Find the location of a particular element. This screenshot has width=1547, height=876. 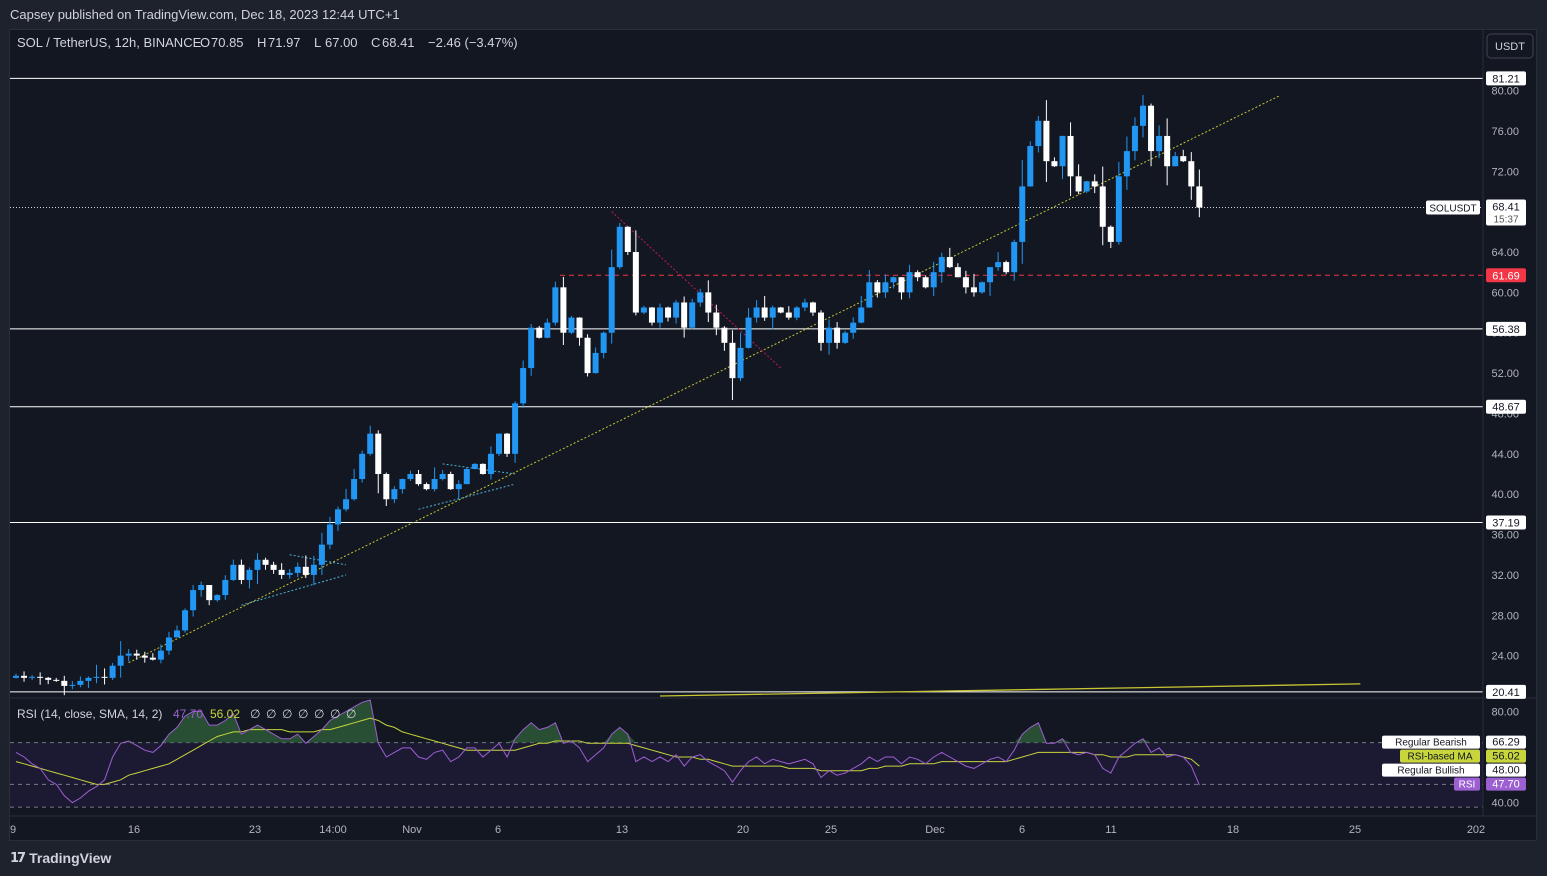

rsi-ma-value: 56.02 is located at coordinates (225, 714).